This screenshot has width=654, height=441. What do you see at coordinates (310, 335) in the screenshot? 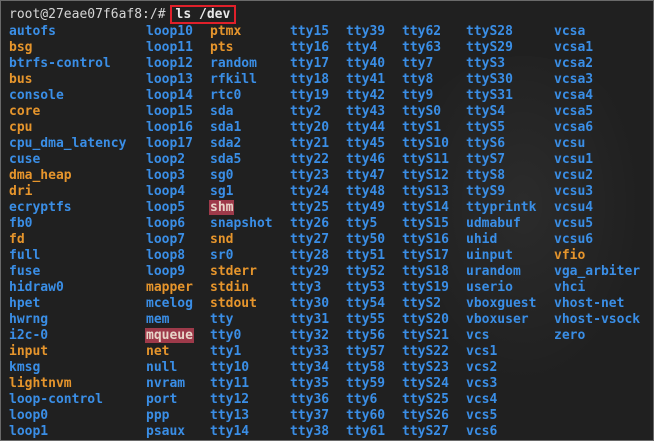
I see `file-name: tty32` at bounding box center [310, 335].